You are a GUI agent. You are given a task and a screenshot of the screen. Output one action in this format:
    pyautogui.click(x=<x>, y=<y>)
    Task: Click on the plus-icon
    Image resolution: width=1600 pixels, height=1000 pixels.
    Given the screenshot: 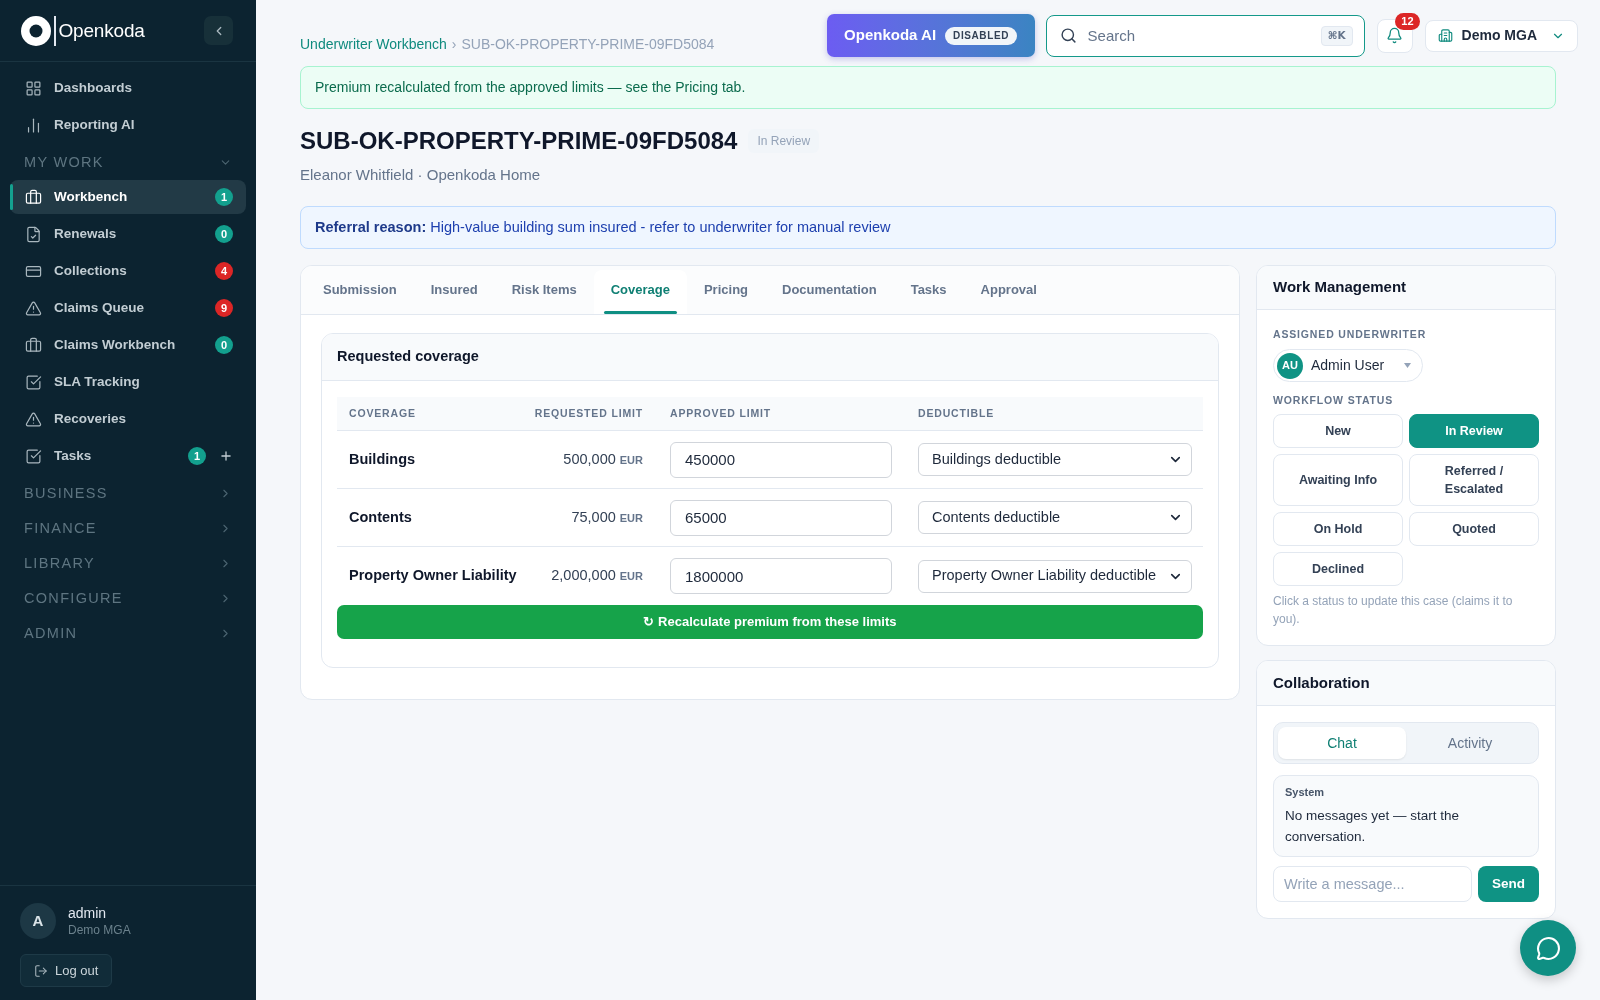 What is the action you would take?
    pyautogui.click(x=226, y=456)
    